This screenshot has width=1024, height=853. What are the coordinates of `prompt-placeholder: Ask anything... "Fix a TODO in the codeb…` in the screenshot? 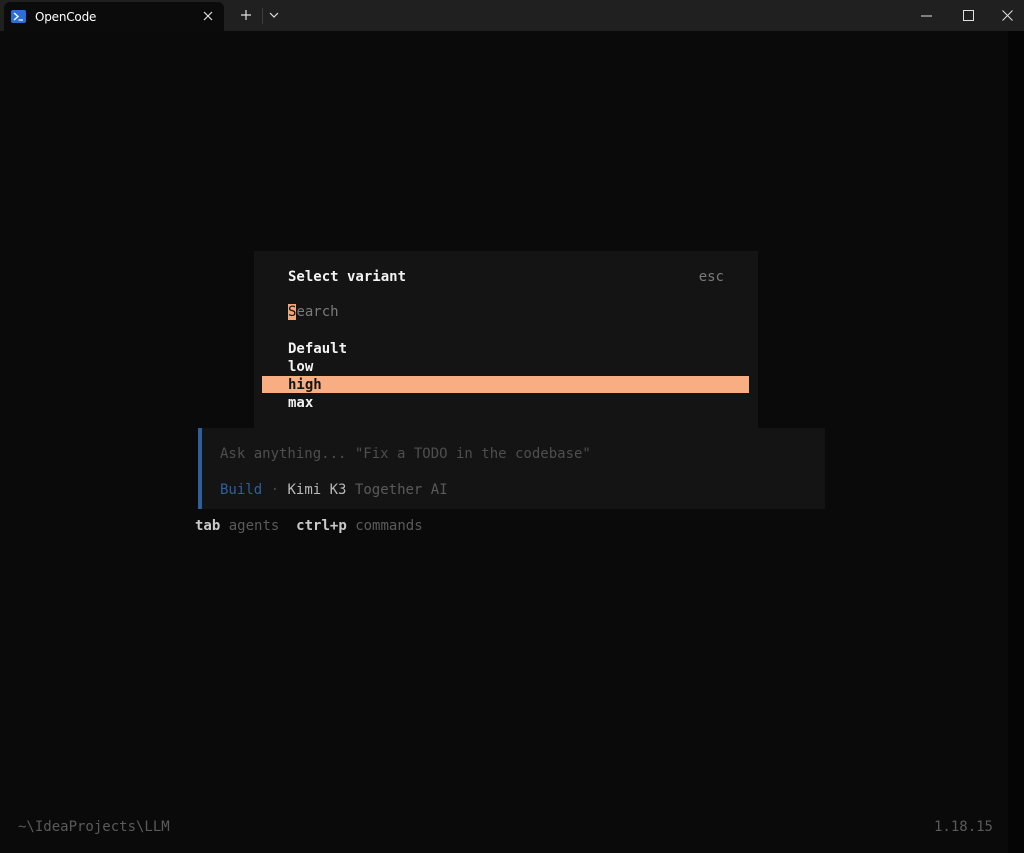 It's located at (405, 454).